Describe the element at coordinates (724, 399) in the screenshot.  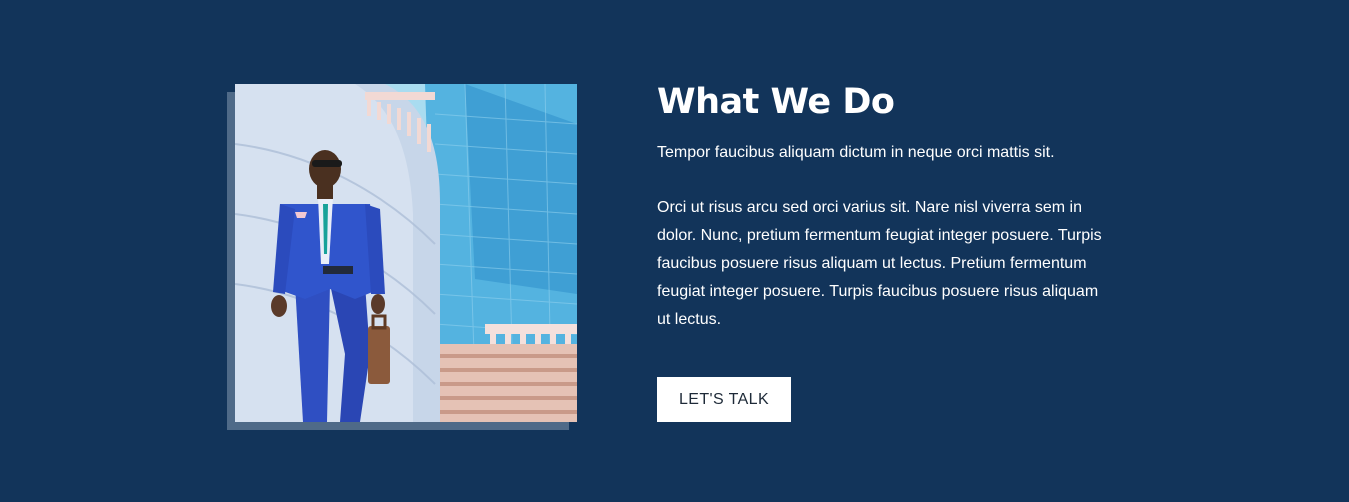
I see `lets-talk-button: LET'S TALK` at that location.